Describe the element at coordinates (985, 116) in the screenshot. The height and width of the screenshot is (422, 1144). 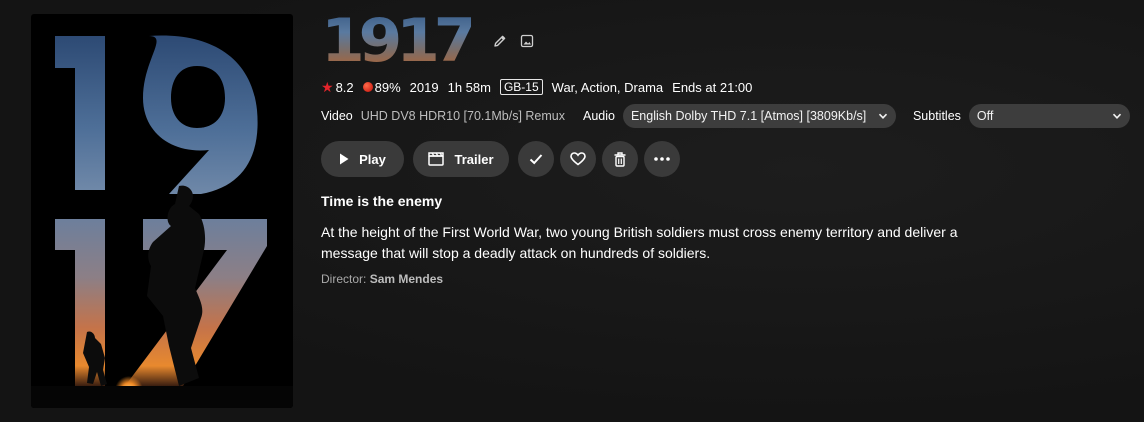
I see `subtitles-select-value: Off` at that location.